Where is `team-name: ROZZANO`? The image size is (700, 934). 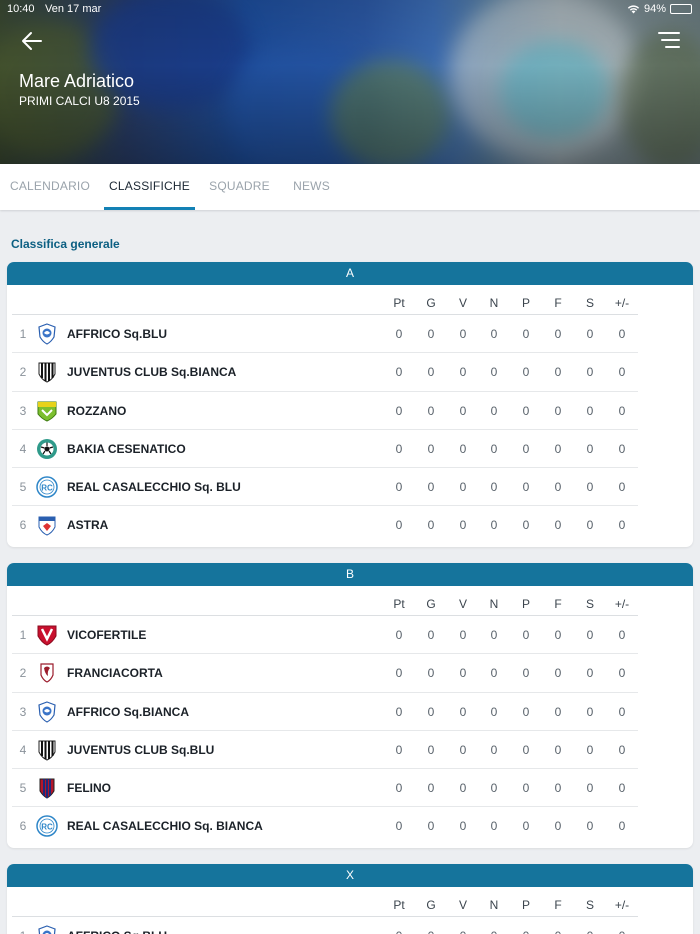 team-name: ROZZANO is located at coordinates (97, 410).